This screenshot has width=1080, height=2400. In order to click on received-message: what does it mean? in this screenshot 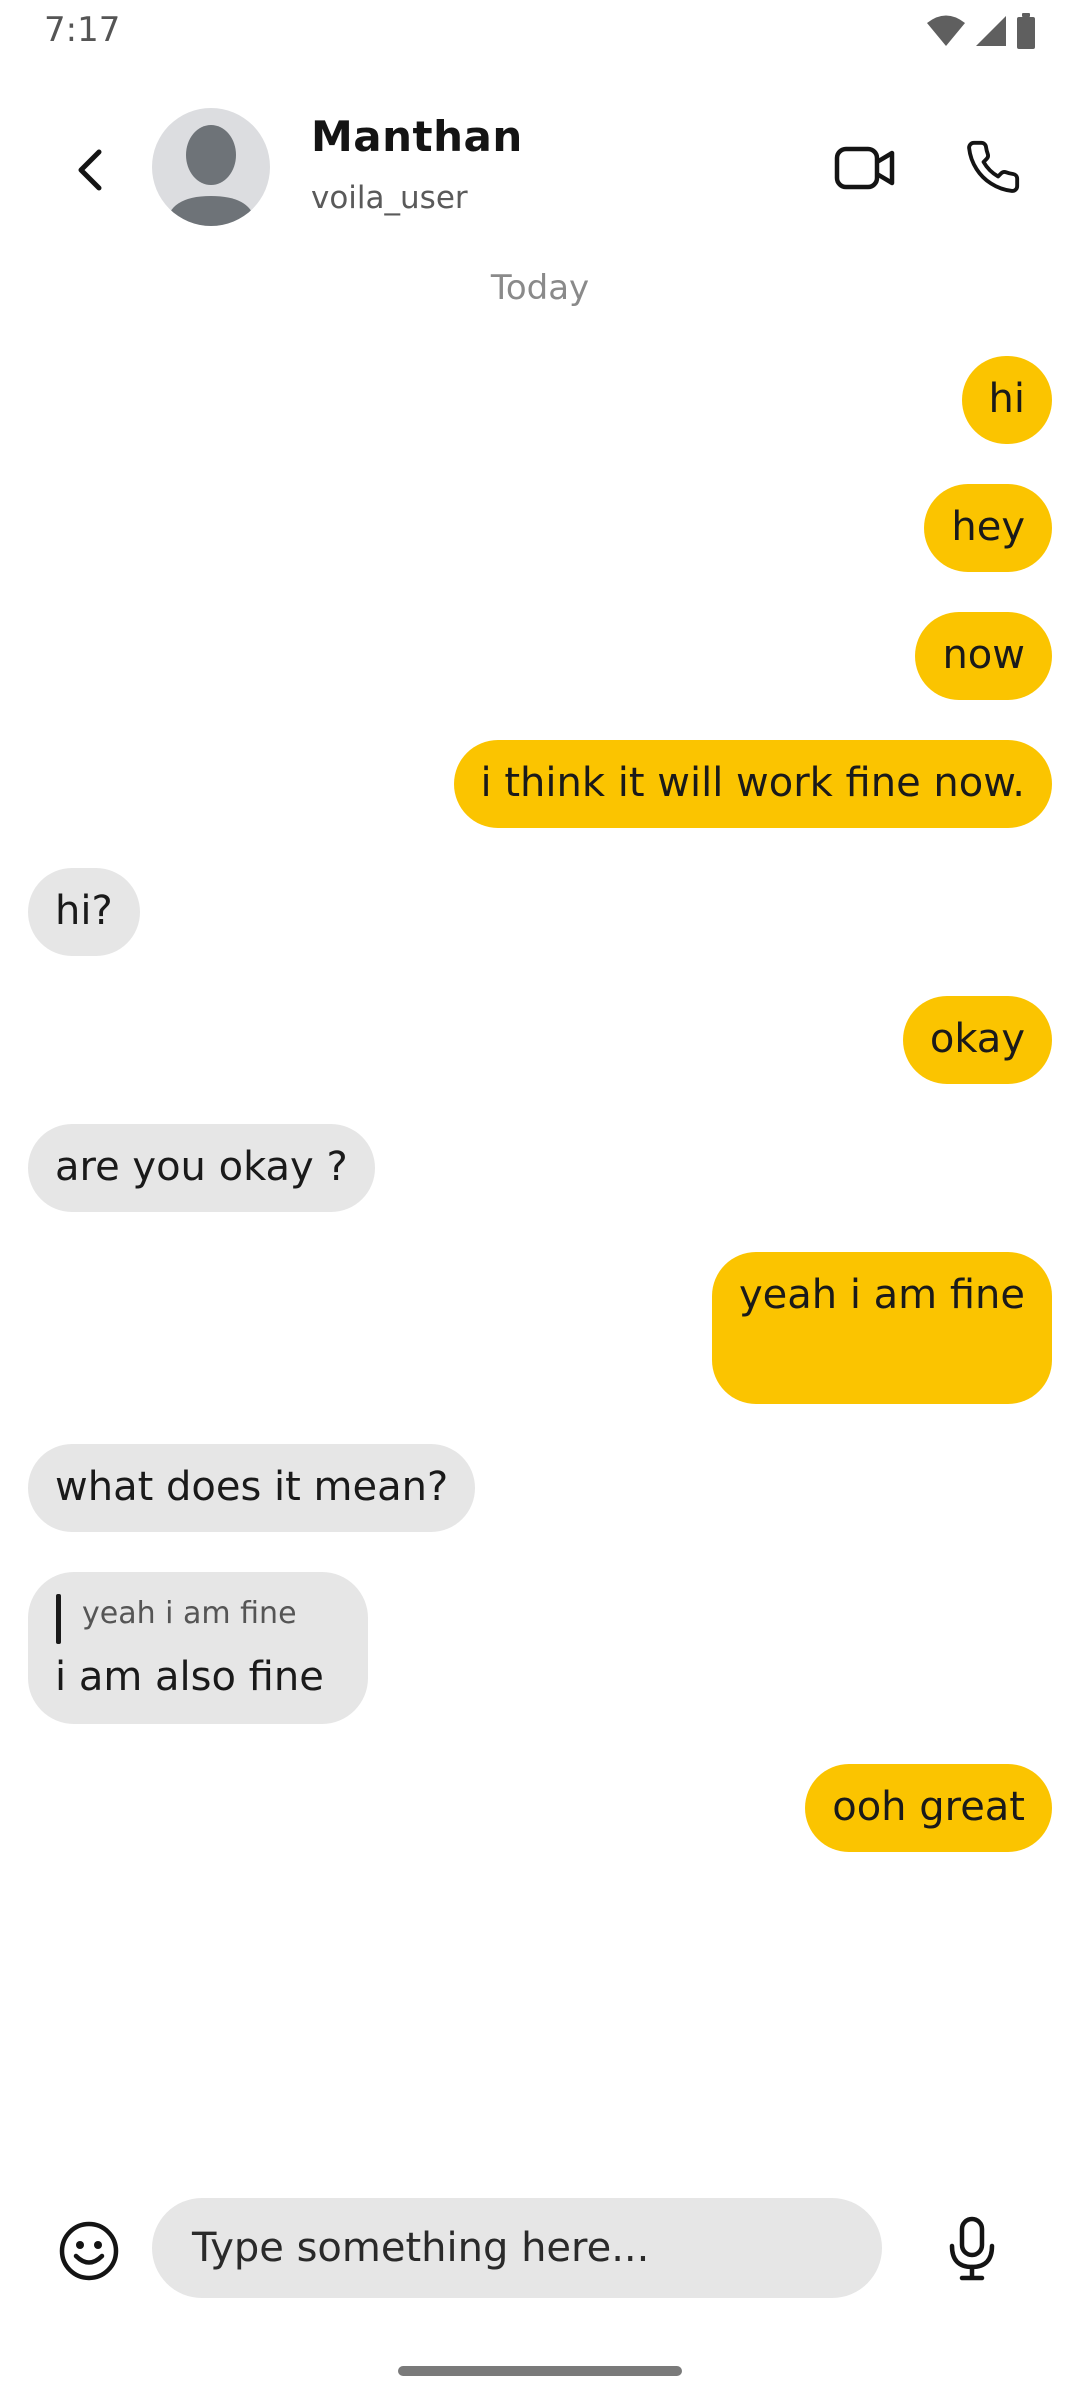, I will do `click(252, 1488)`.